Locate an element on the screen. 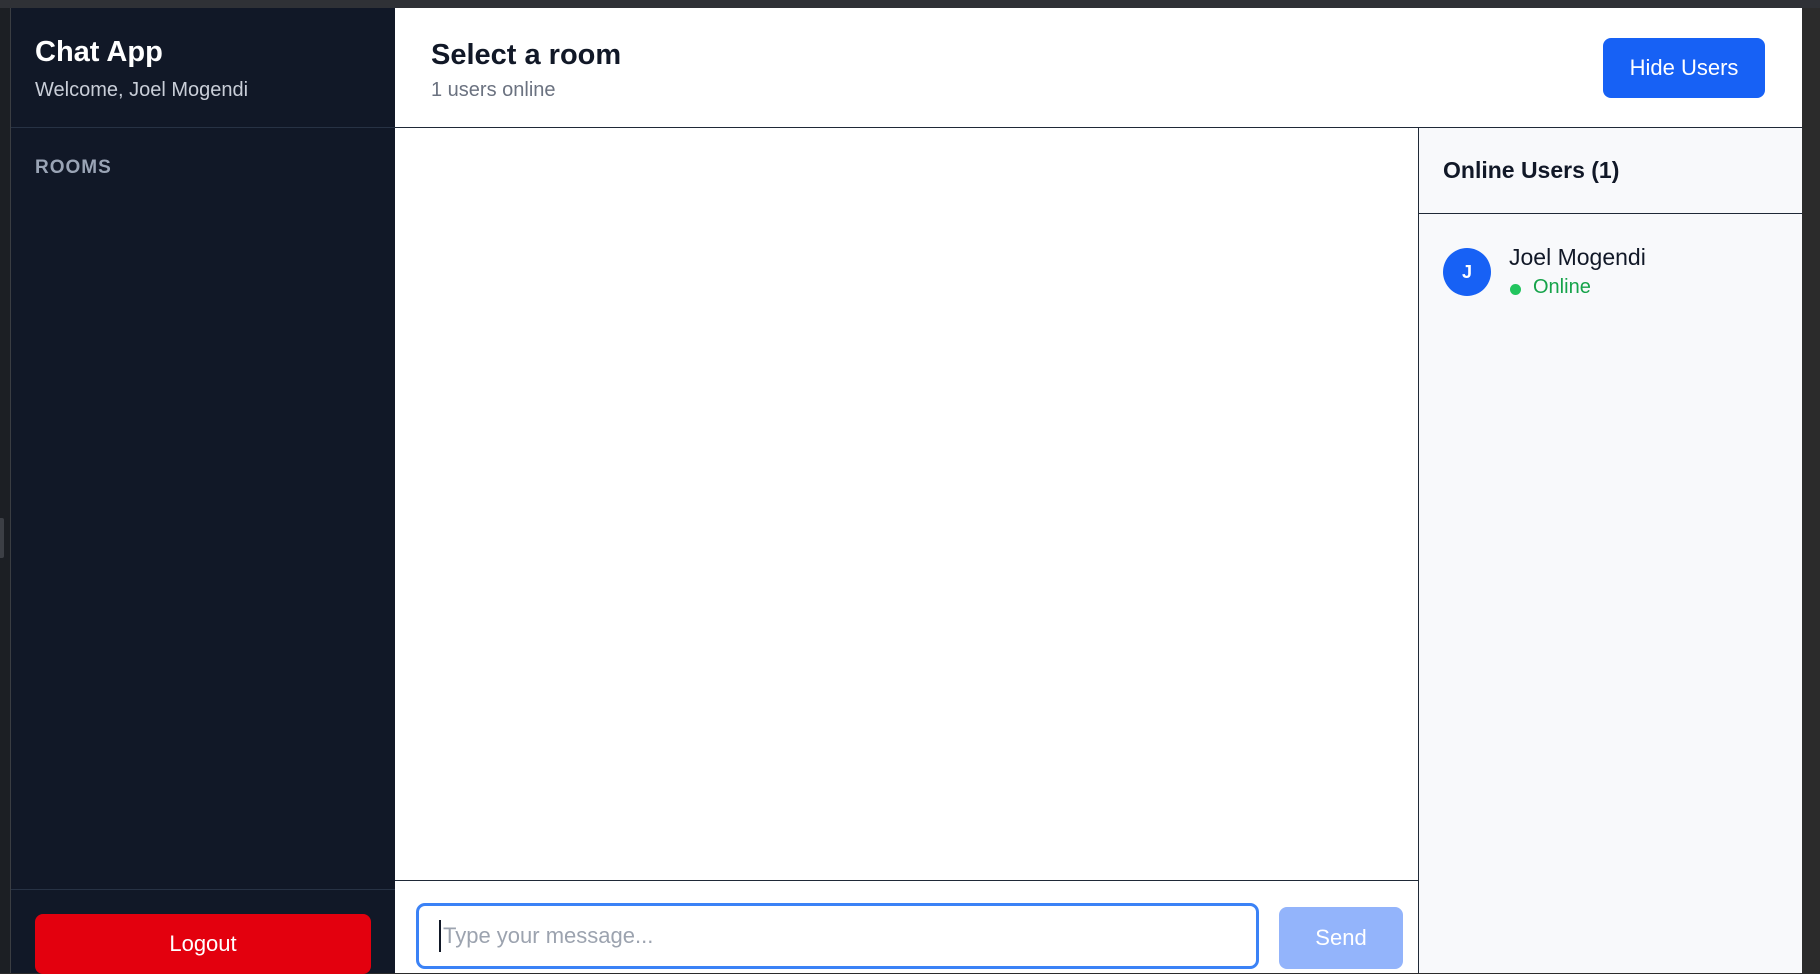 Image resolution: width=1820 pixels, height=974 pixels. message-input is located at coordinates (837, 936).